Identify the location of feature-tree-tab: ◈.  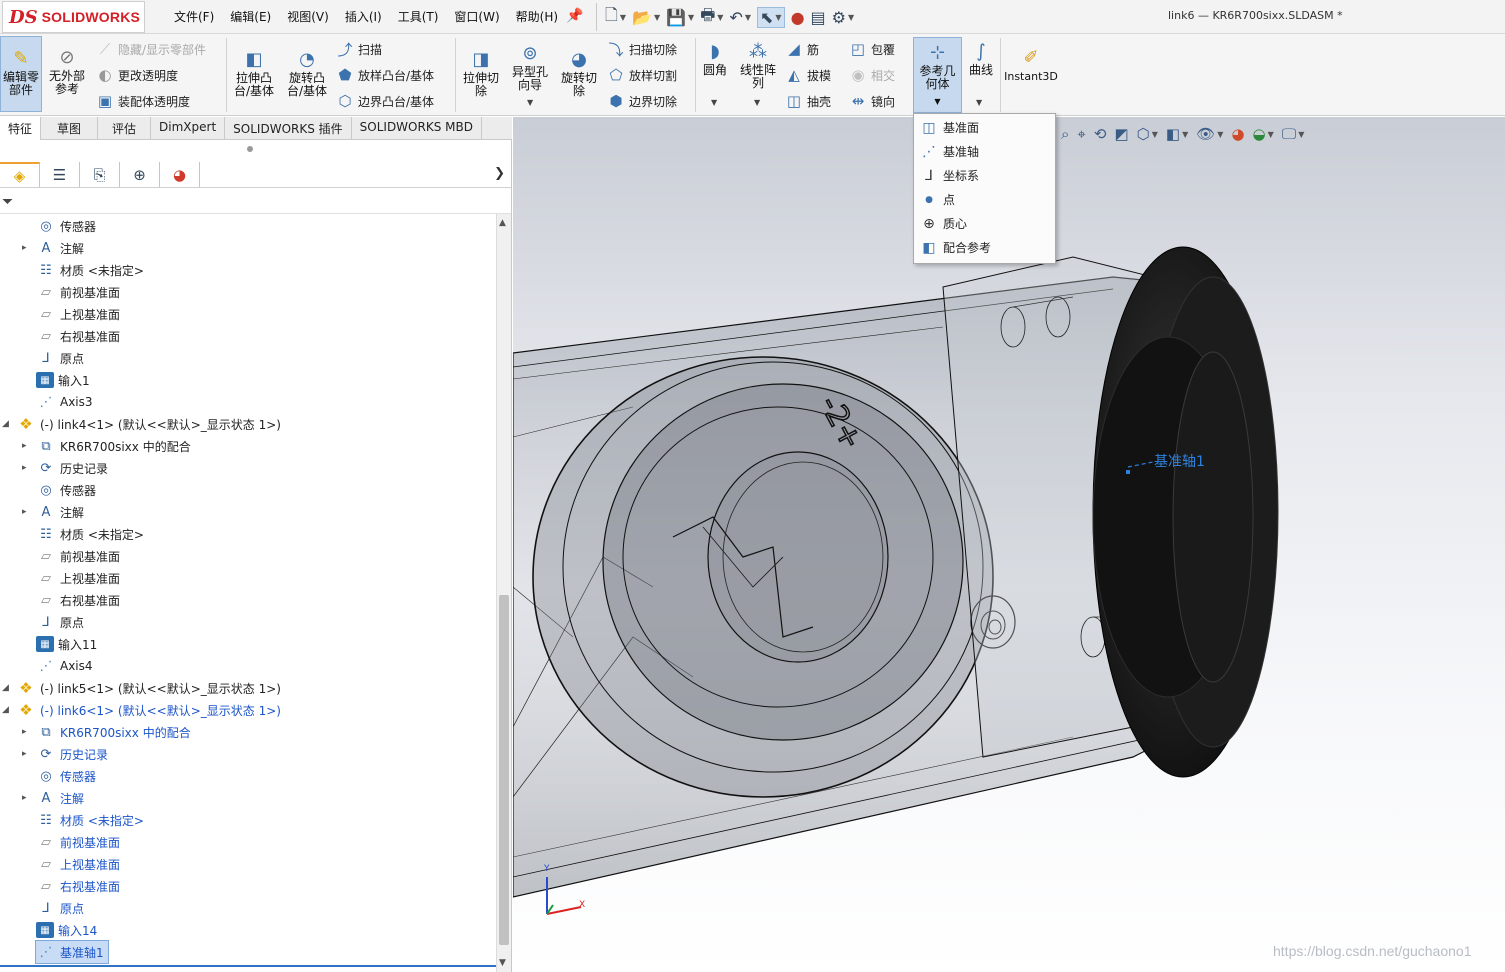
(20, 174).